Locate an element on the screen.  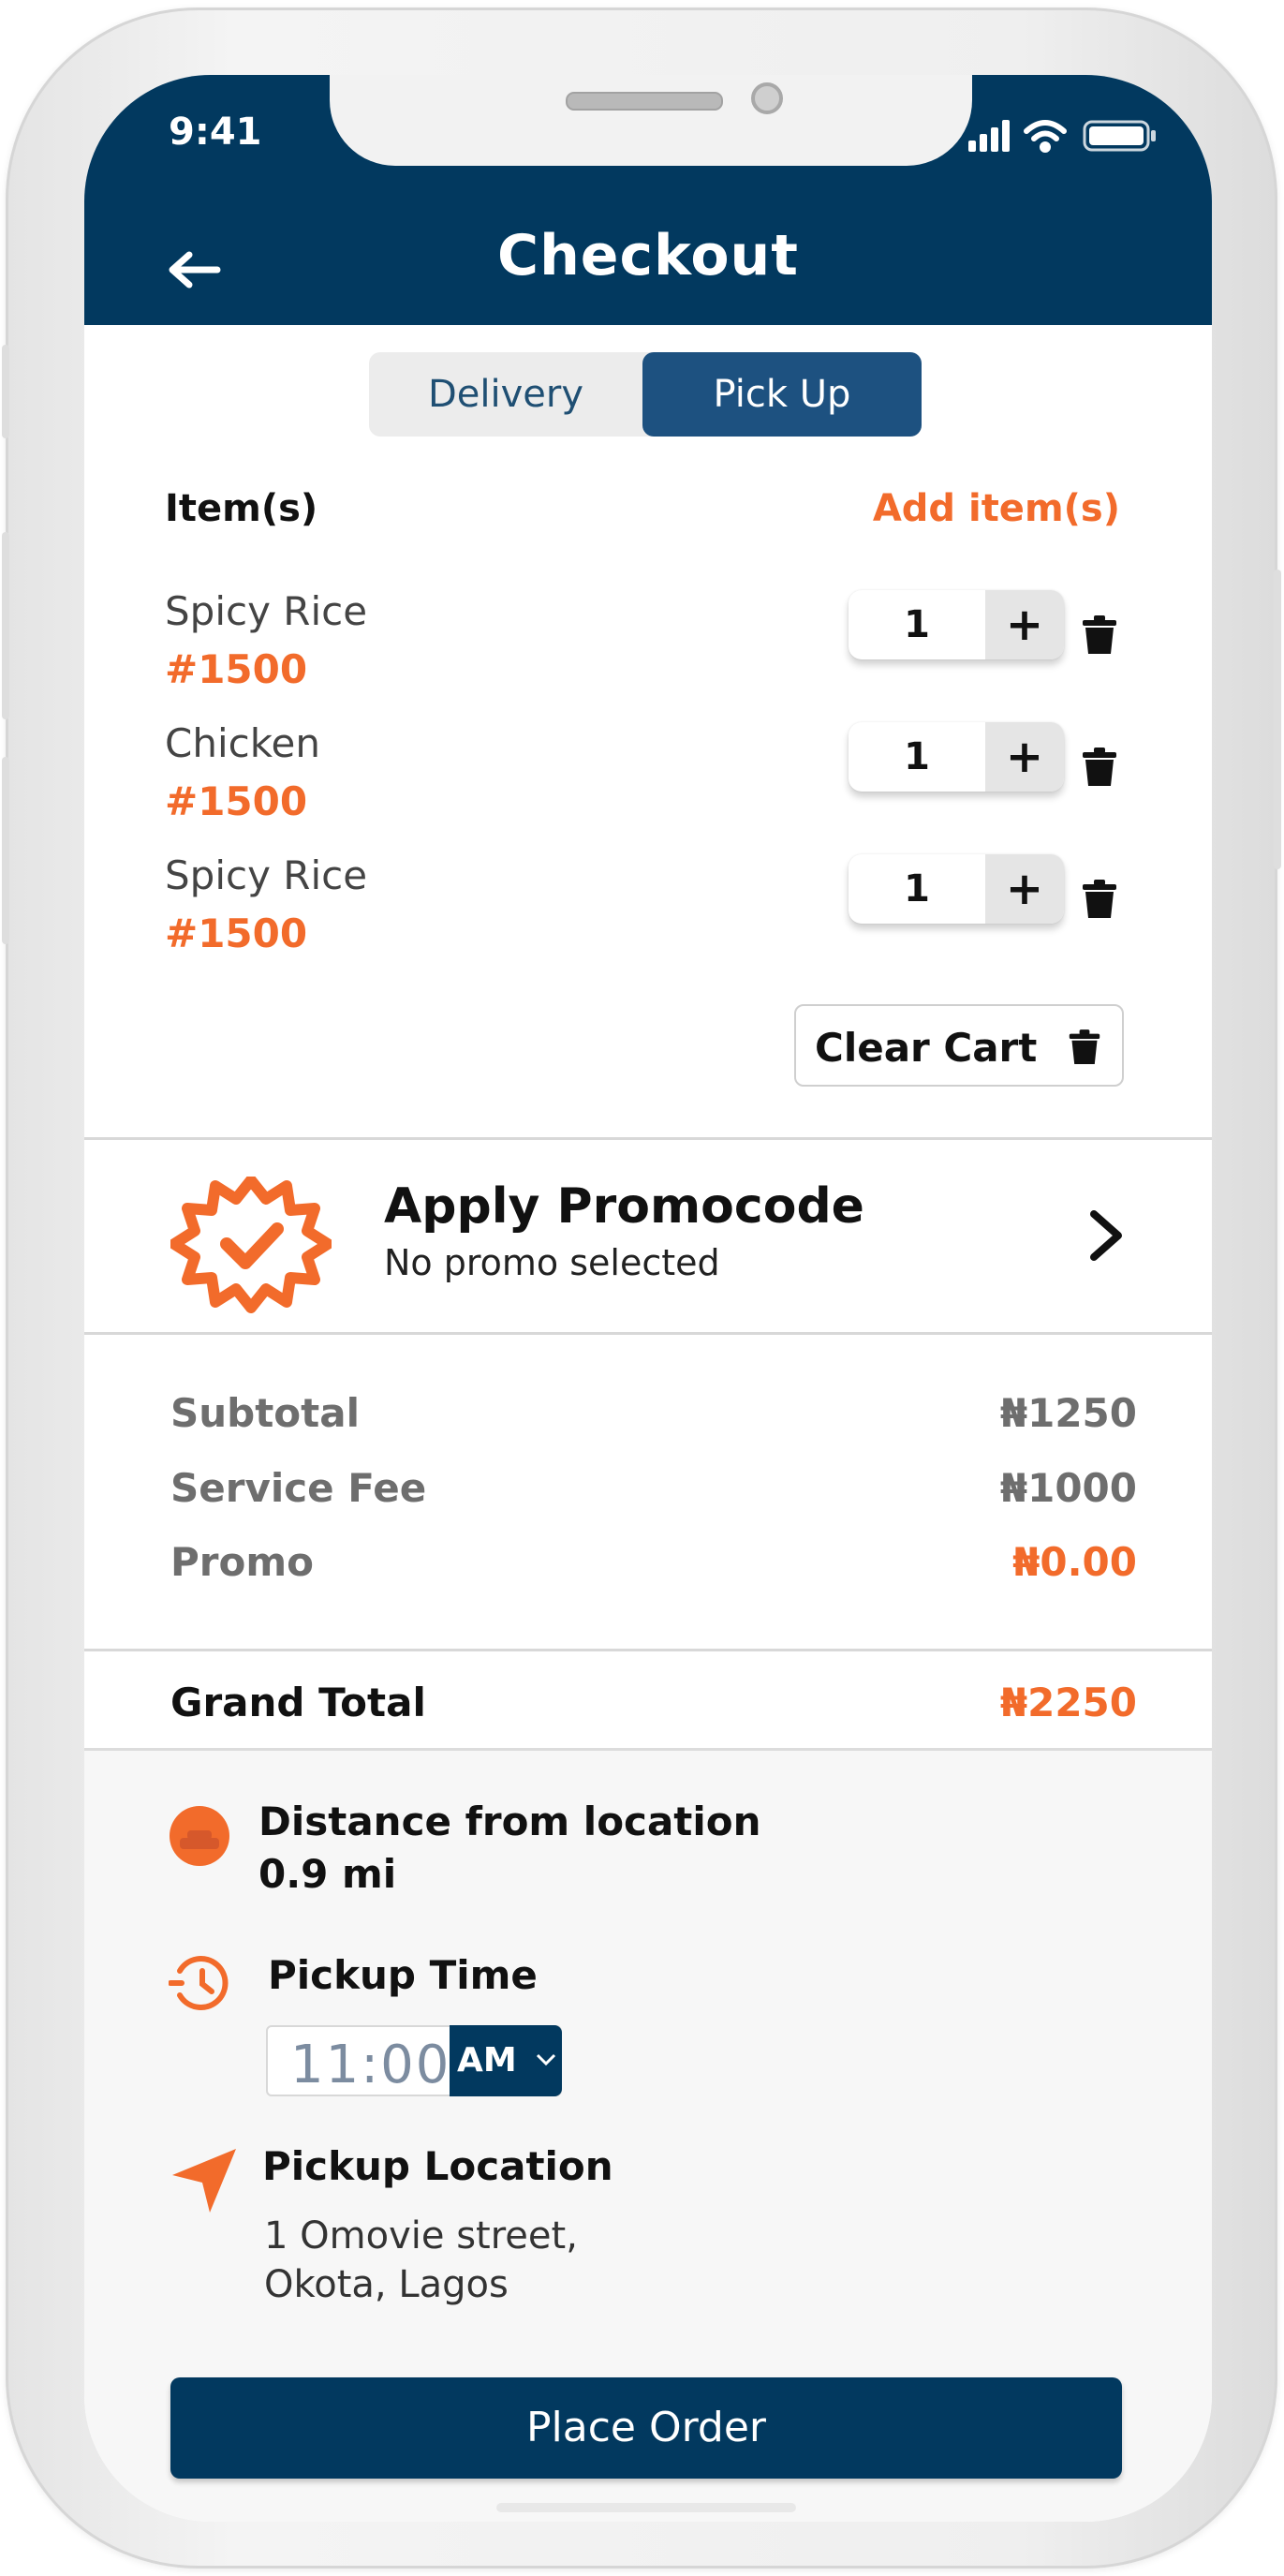
volume-down-button is located at coordinates (5, 850).